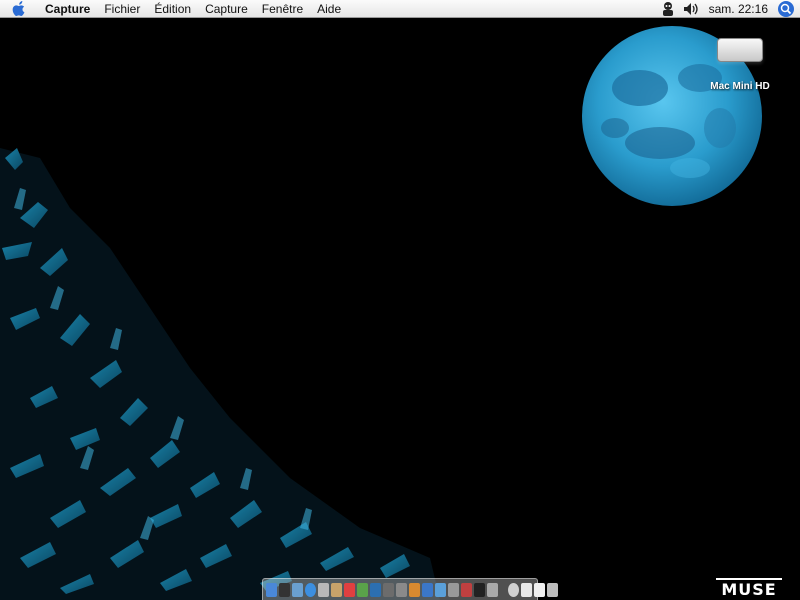 This screenshot has width=800, height=600. What do you see at coordinates (740, 86) in the screenshot?
I see `drive-label: Mac Mini HD` at bounding box center [740, 86].